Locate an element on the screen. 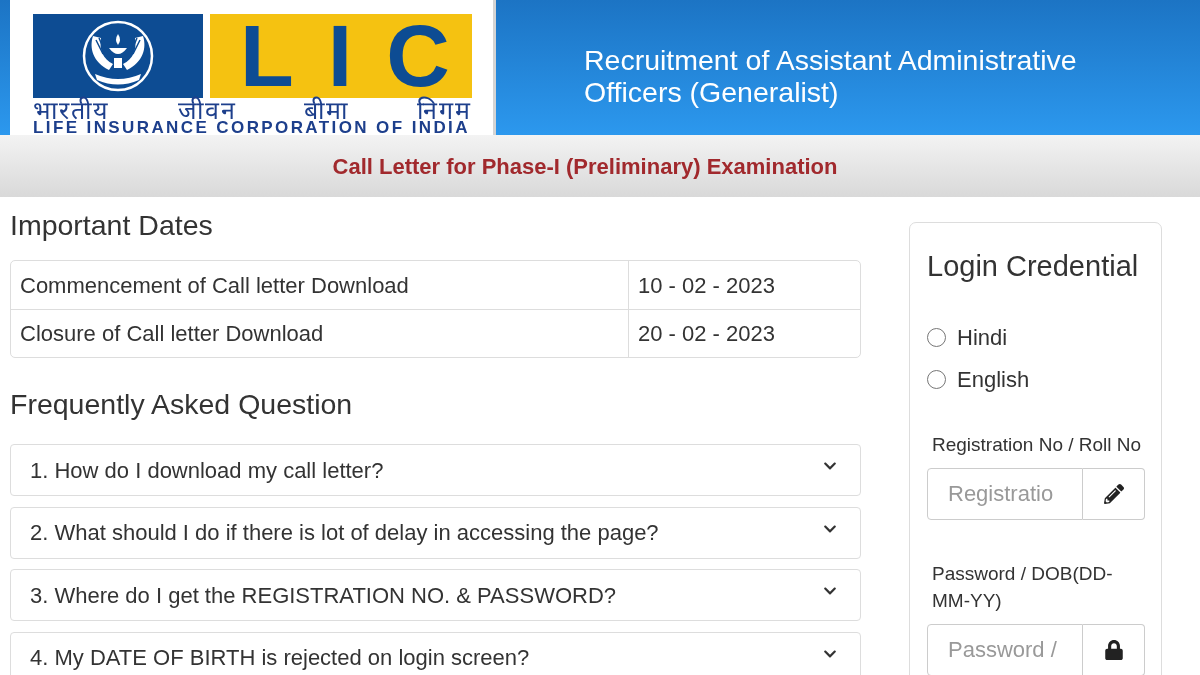 This screenshot has height=675, width=1200. faq-question: 3. Where do I get the REGISTRATION NO. & PASSWORD? is located at coordinates (323, 595).